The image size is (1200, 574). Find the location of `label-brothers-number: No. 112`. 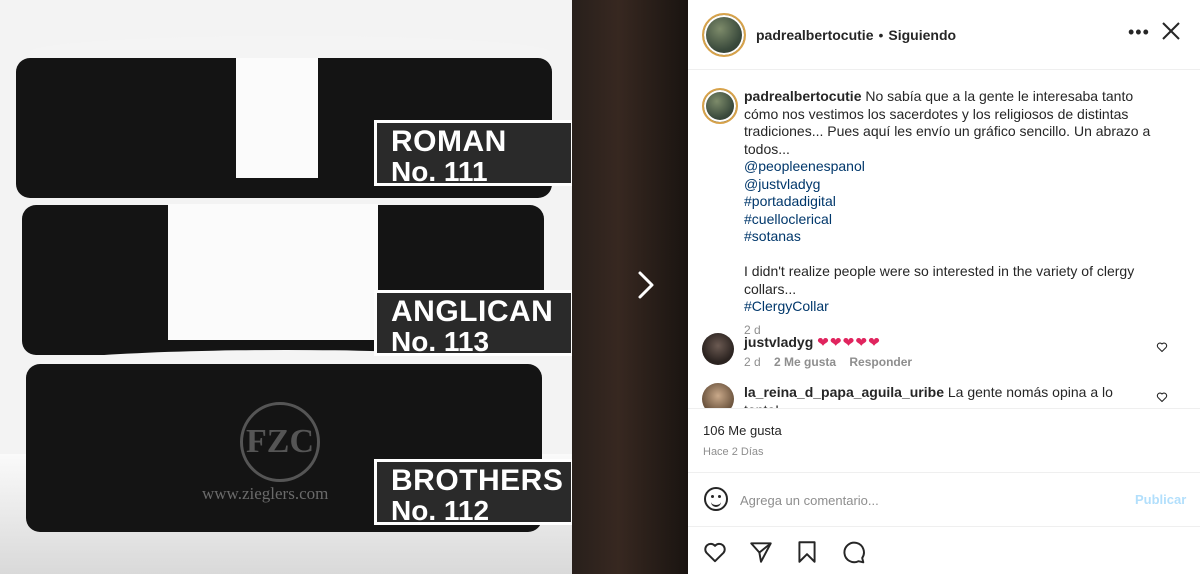

label-brothers-number: No. 112 is located at coordinates (440, 510).